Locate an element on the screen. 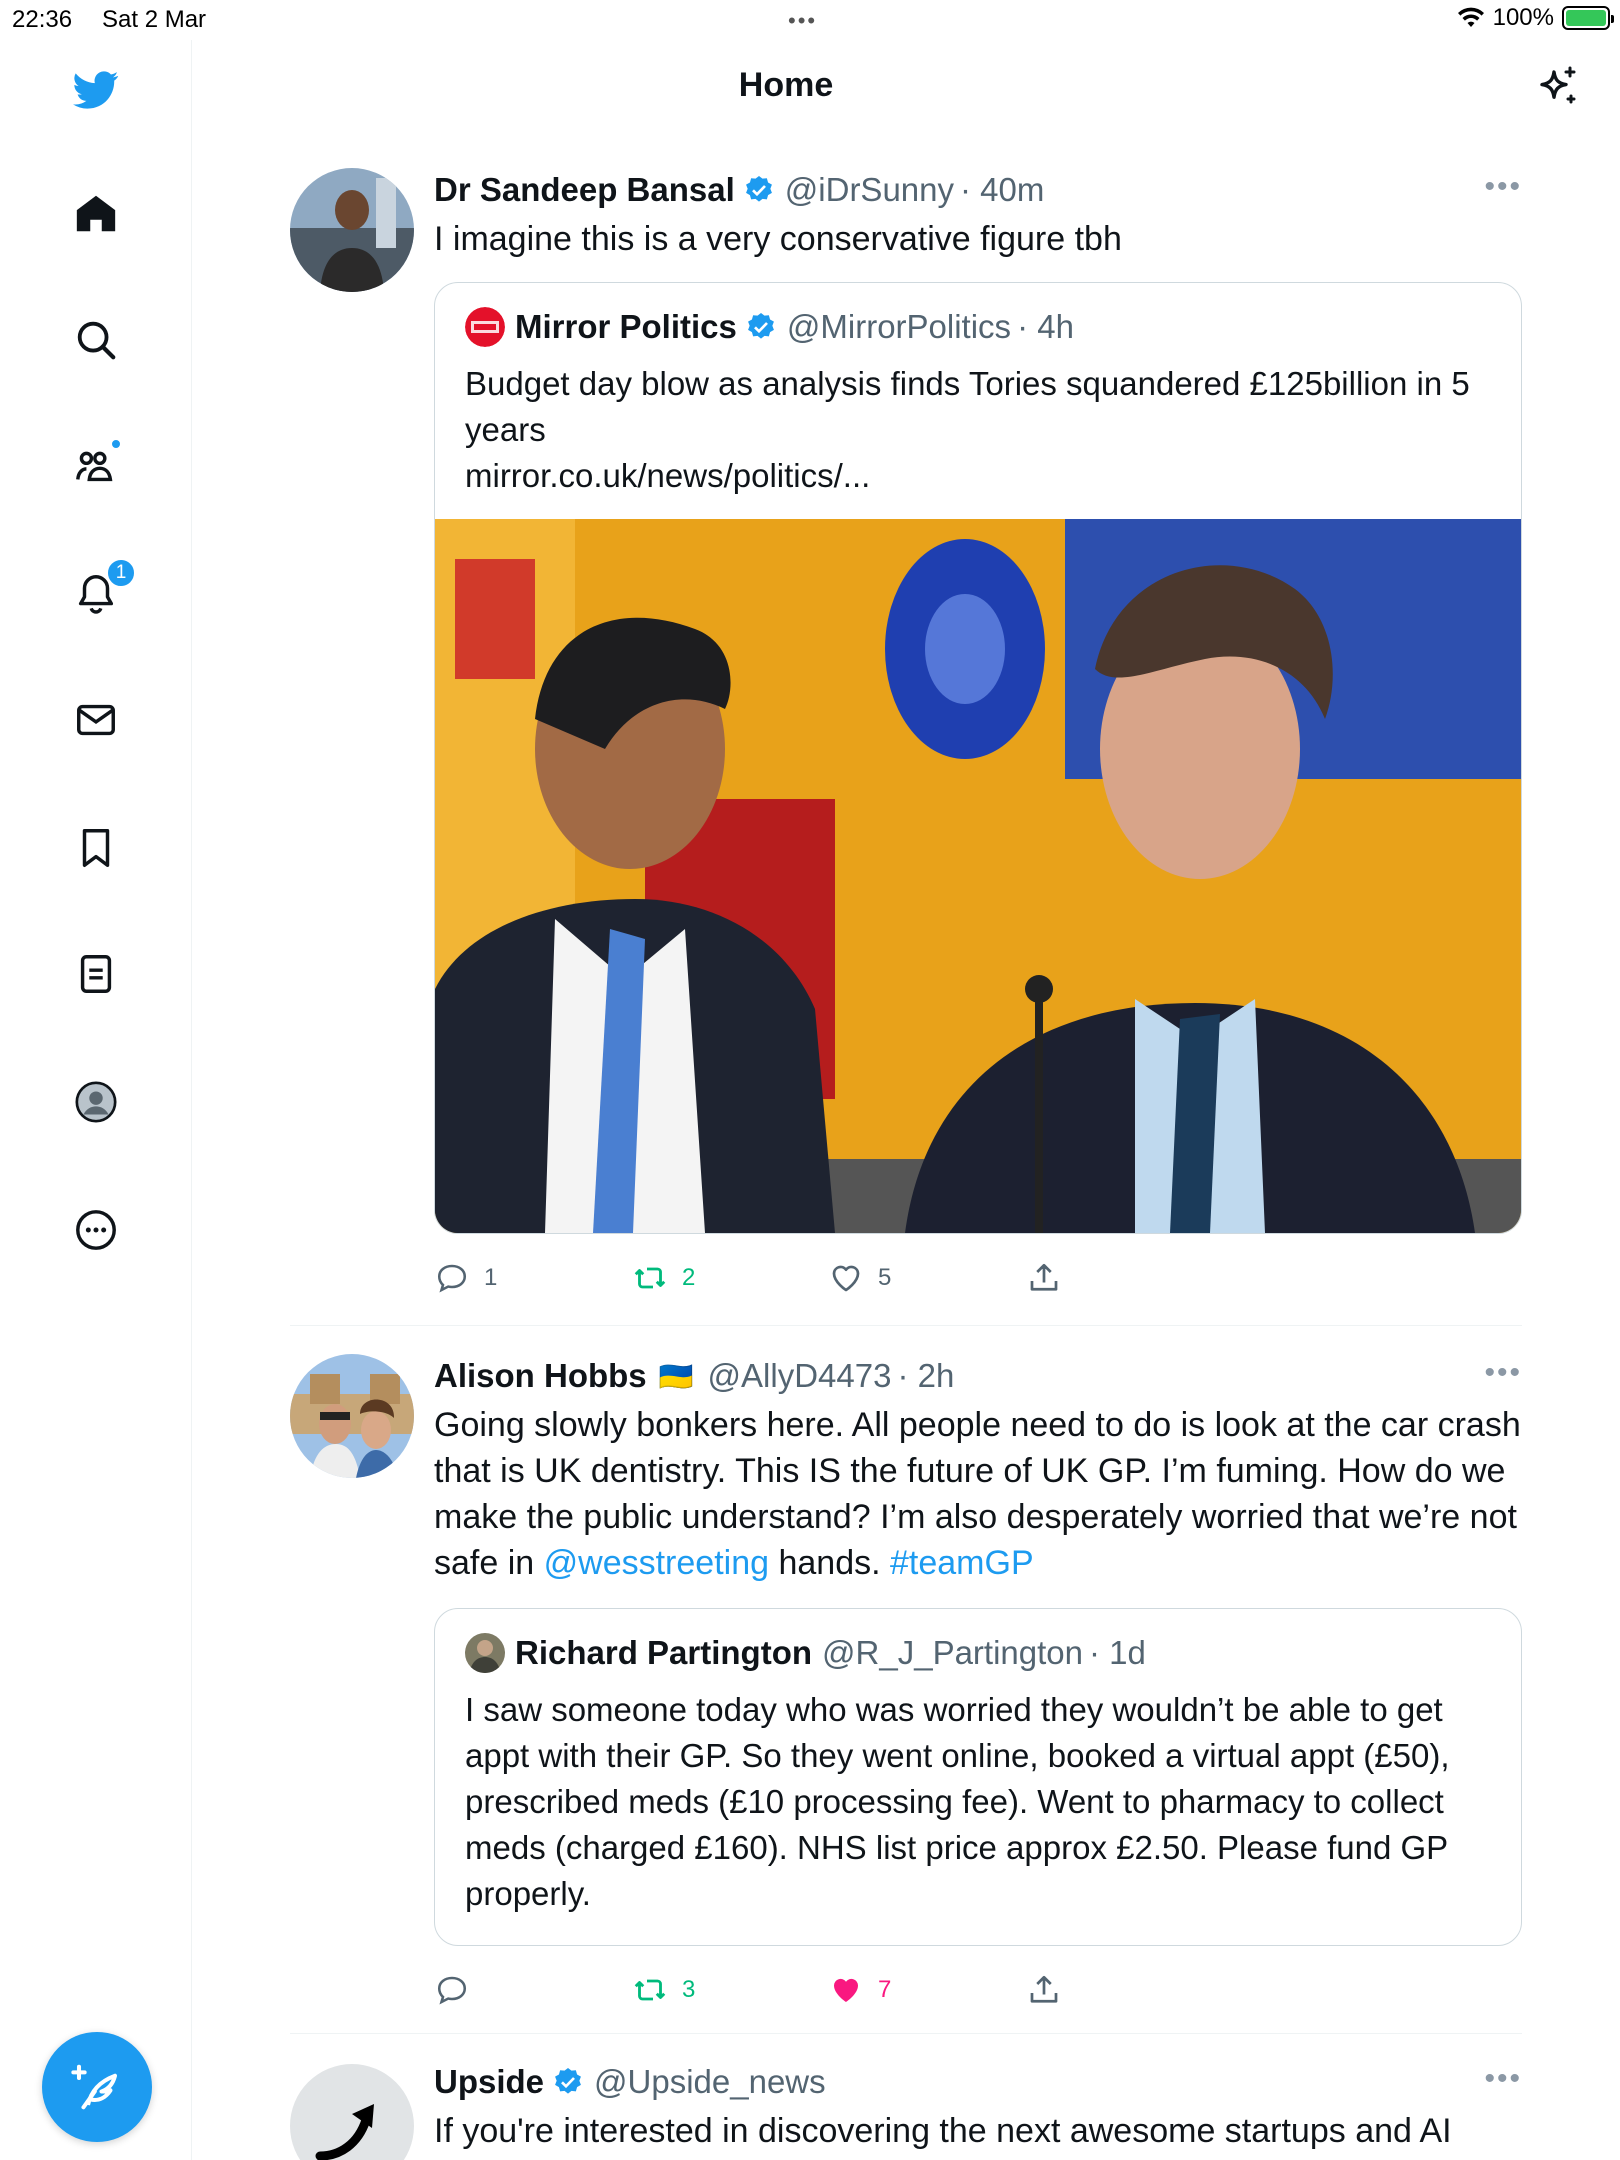 This screenshot has width=1620, height=2160. retweet-button: 3 is located at coordinates (663, 1990).